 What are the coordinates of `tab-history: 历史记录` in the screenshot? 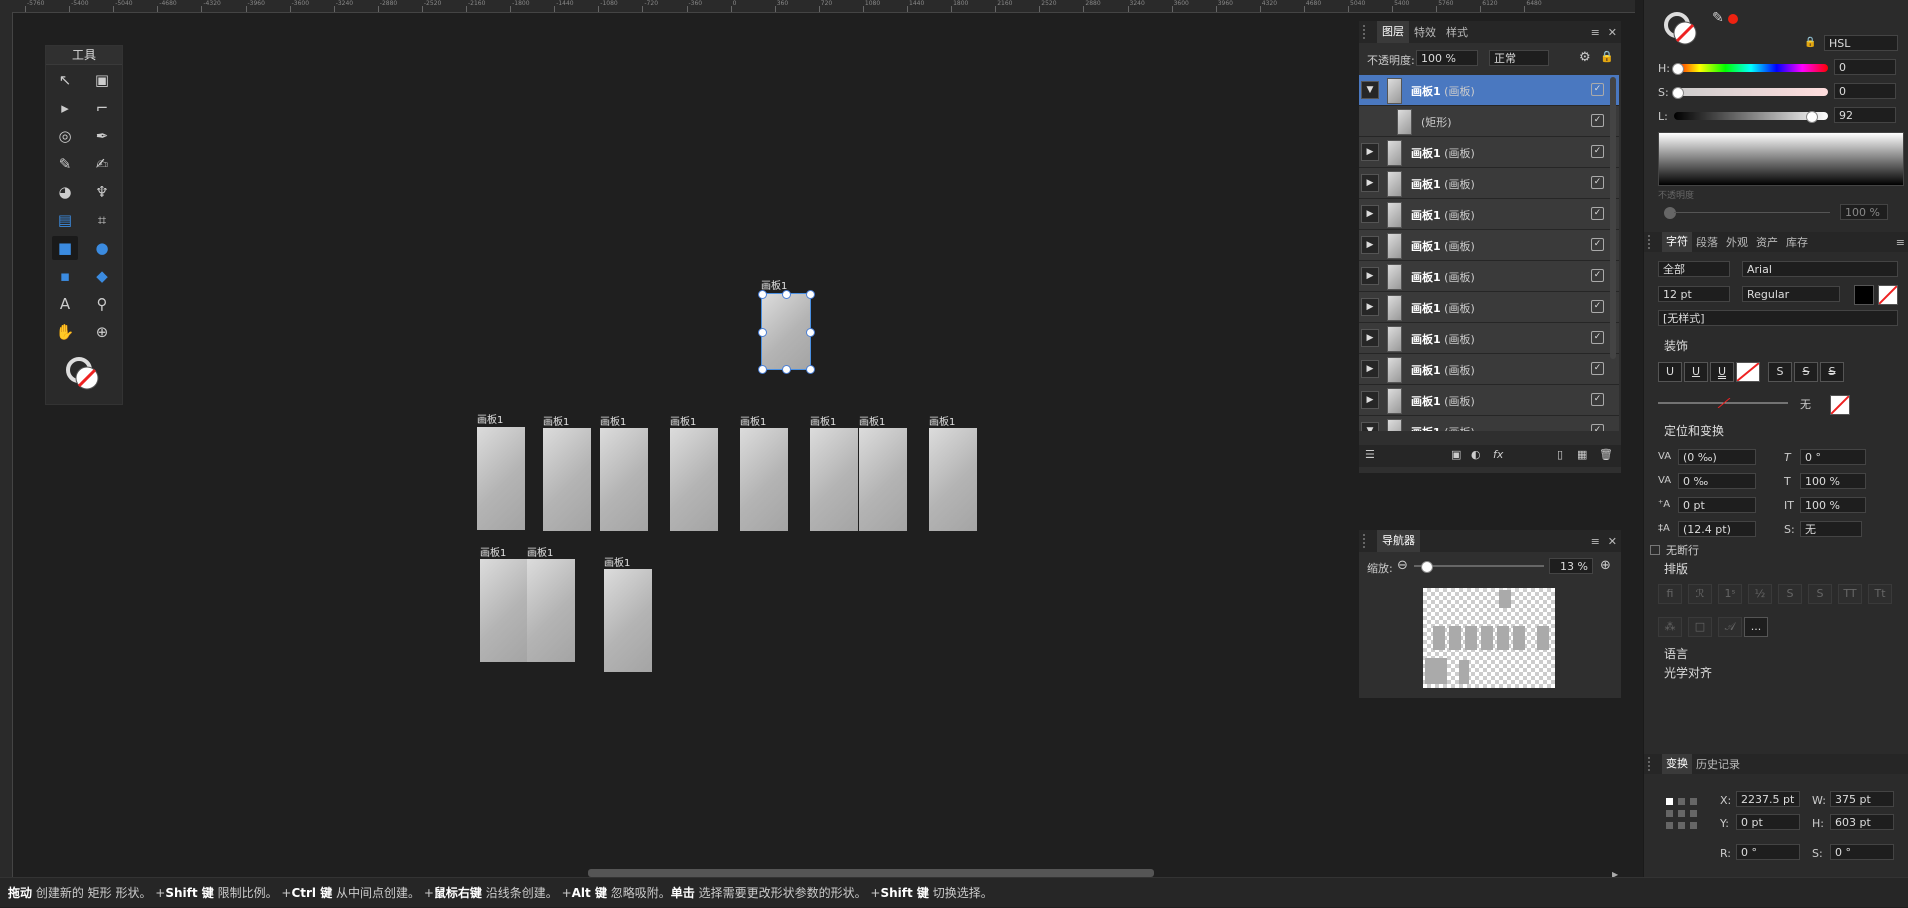 It's located at (1718, 764).